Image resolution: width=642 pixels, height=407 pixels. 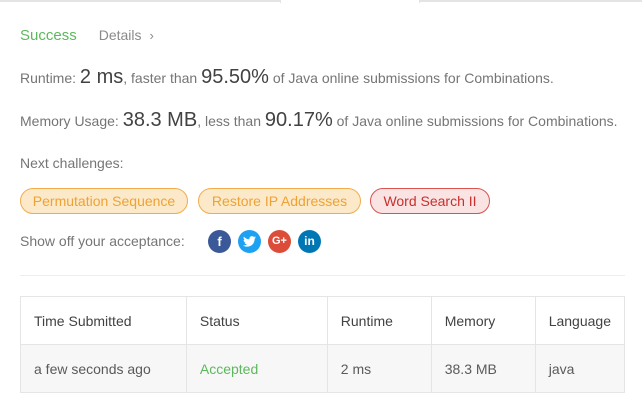 What do you see at coordinates (50, 78) in the screenshot?
I see `runtime-prefix: Runtime:` at bounding box center [50, 78].